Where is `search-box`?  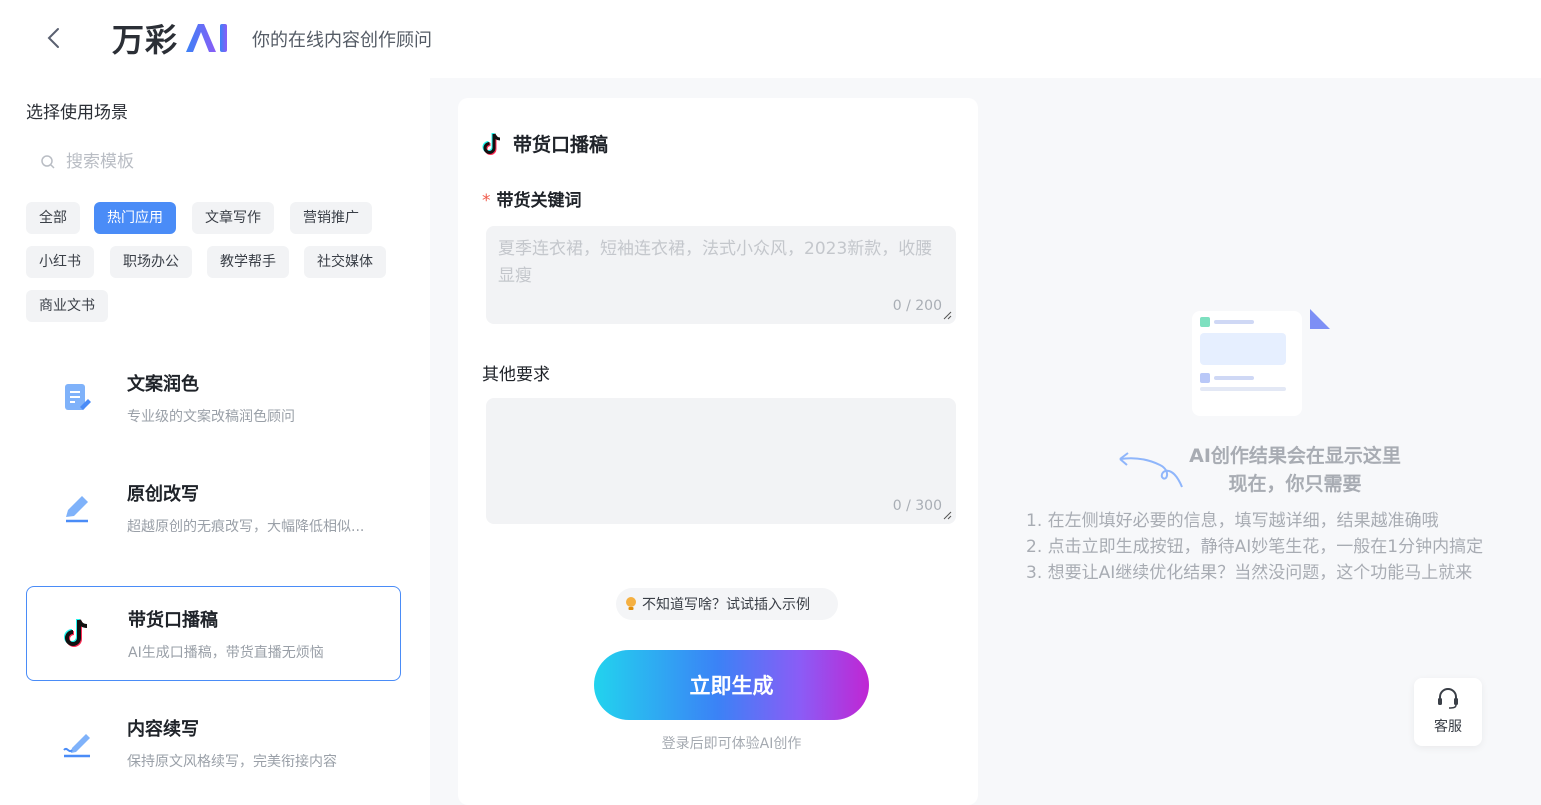 search-box is located at coordinates (211, 162).